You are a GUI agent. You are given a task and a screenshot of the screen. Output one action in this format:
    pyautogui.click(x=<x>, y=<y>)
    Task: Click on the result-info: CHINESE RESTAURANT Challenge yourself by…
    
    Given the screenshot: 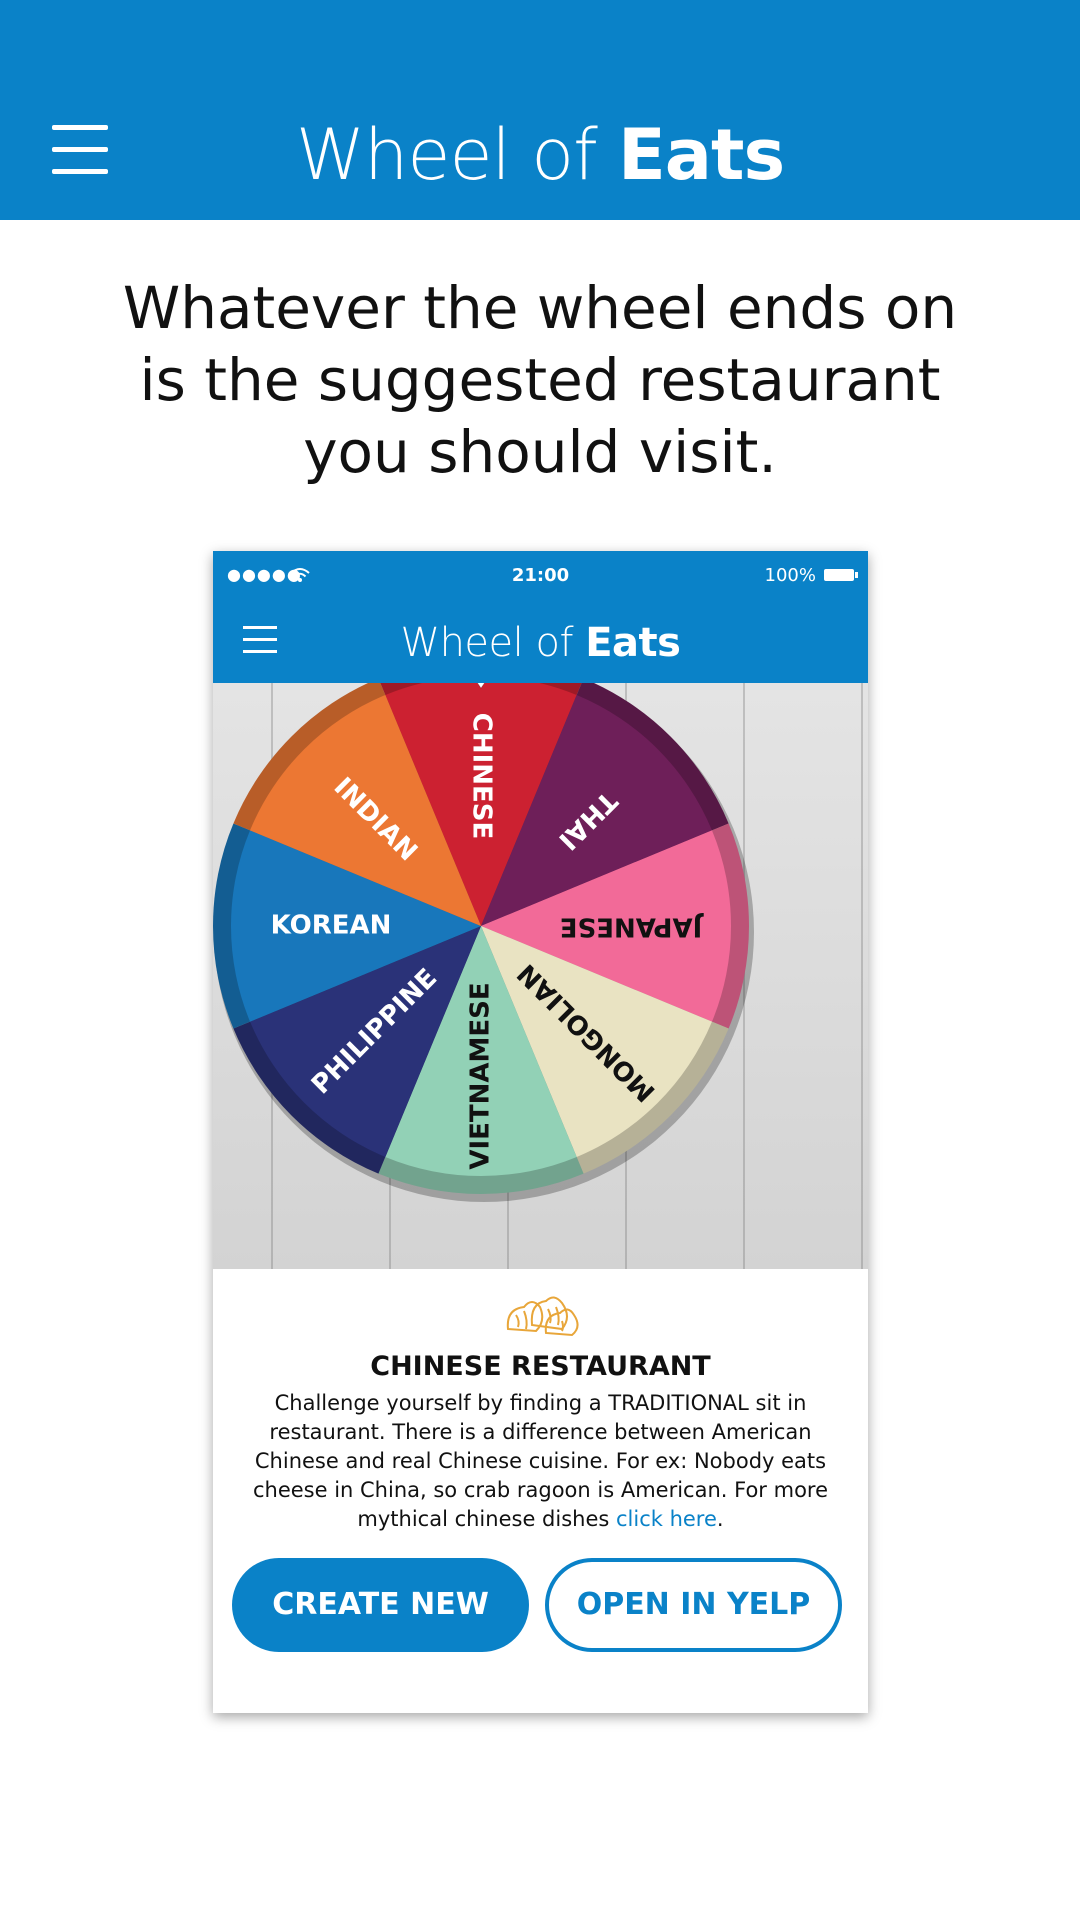 What is the action you would take?
    pyautogui.click(x=540, y=1491)
    